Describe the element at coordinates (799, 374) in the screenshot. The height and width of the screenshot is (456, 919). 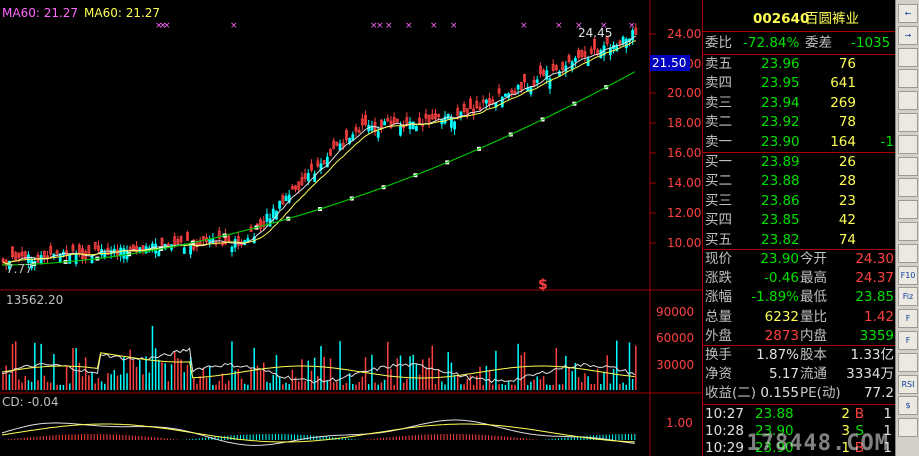
I see `fundamental-row: 净资 5.17 流通 3334万` at that location.